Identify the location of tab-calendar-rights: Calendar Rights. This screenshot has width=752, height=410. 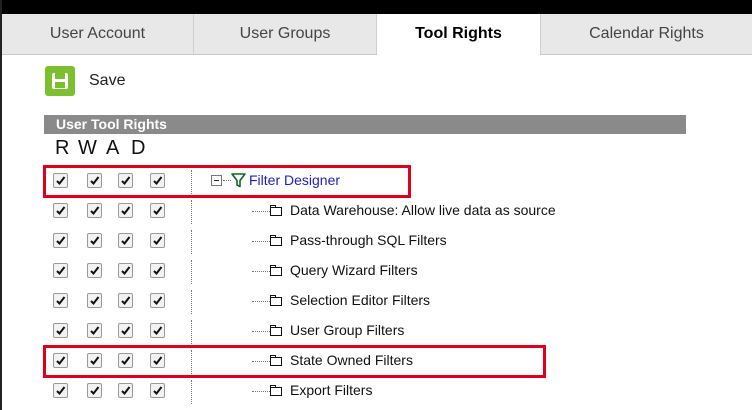
(646, 34).